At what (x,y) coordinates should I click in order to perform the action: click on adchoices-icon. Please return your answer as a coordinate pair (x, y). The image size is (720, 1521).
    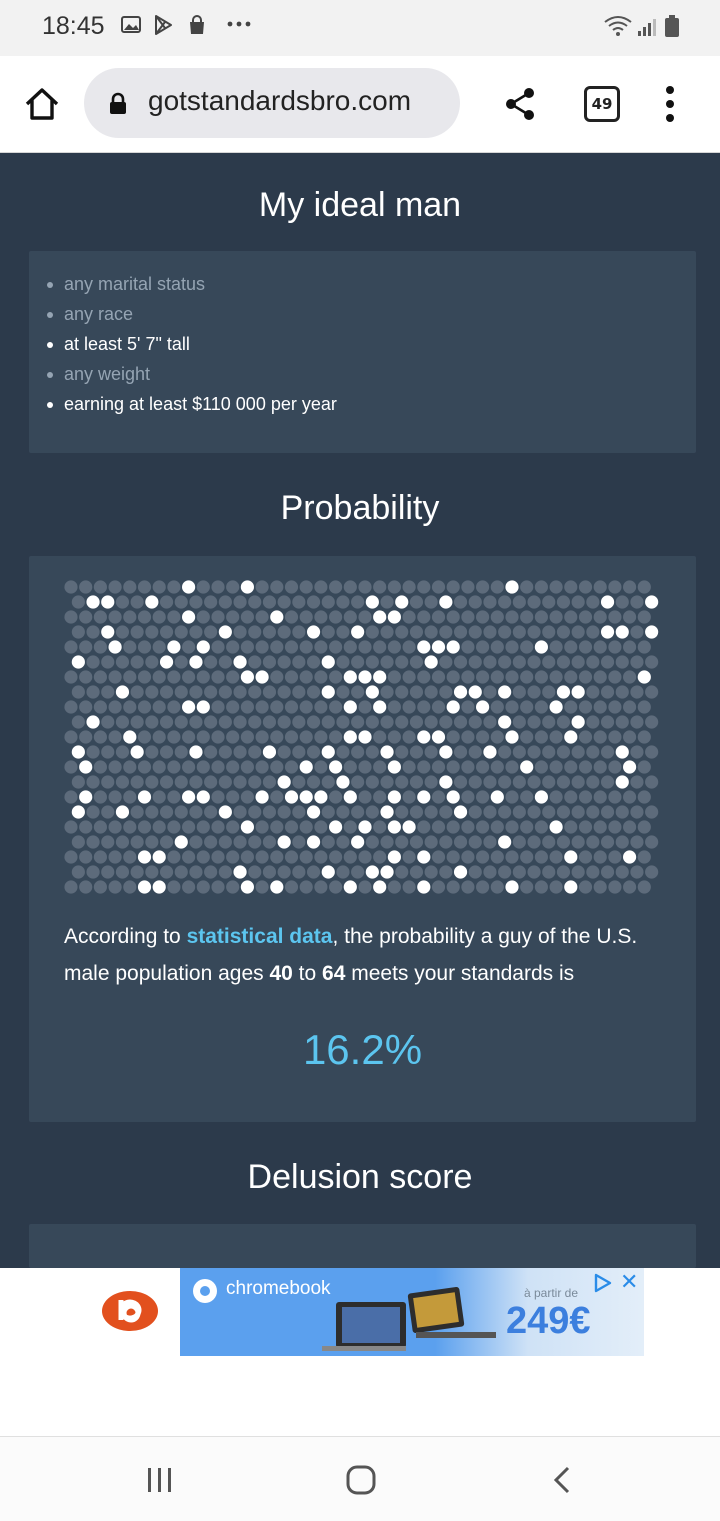
    Looking at the image, I should click on (603, 1283).